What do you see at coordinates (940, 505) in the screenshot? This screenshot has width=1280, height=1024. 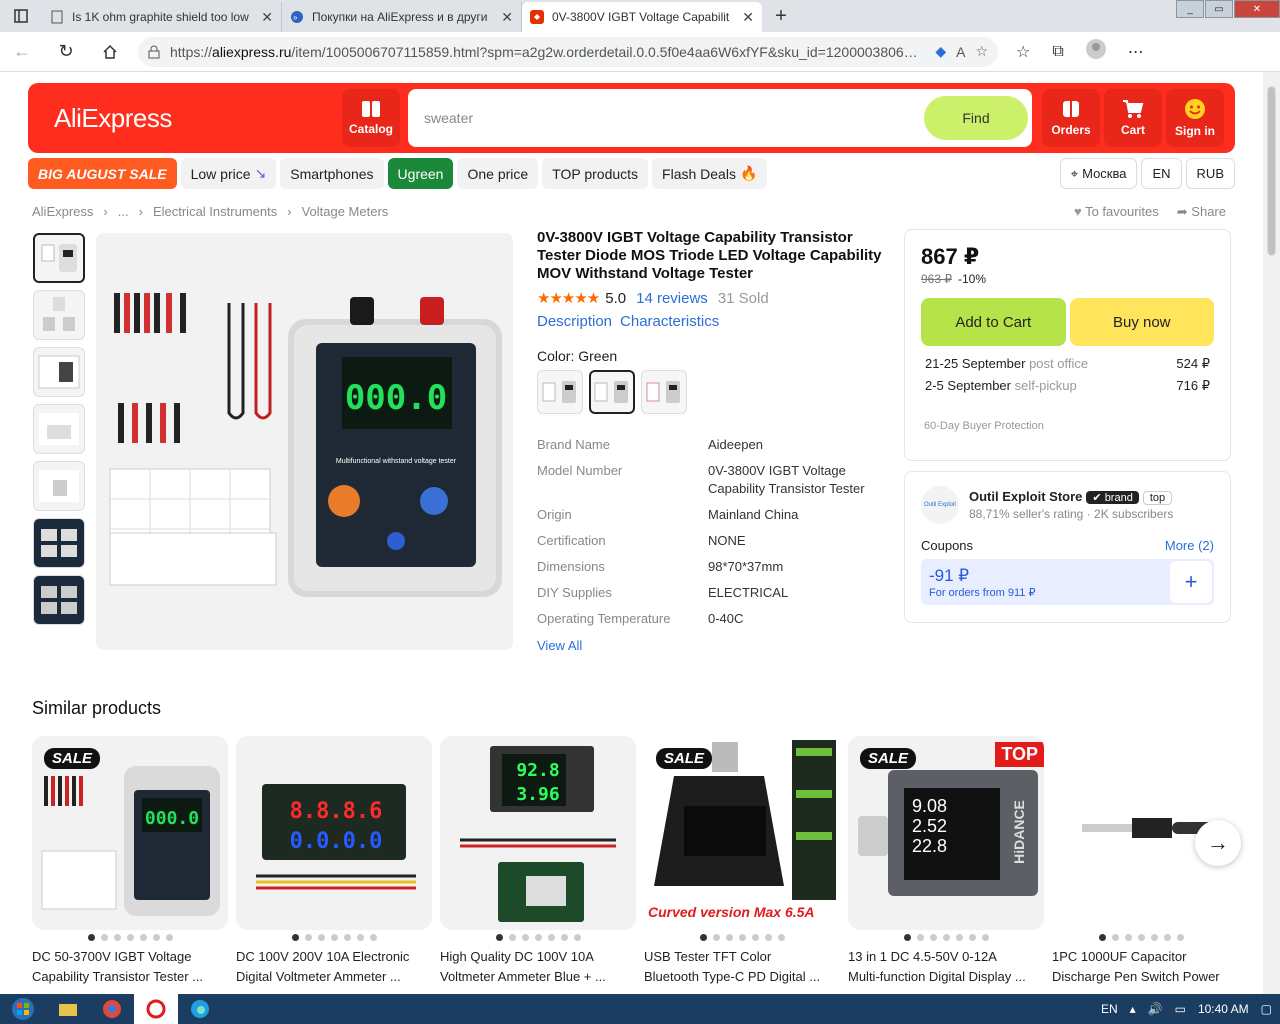 I see `store-logo: Outil Exploit` at bounding box center [940, 505].